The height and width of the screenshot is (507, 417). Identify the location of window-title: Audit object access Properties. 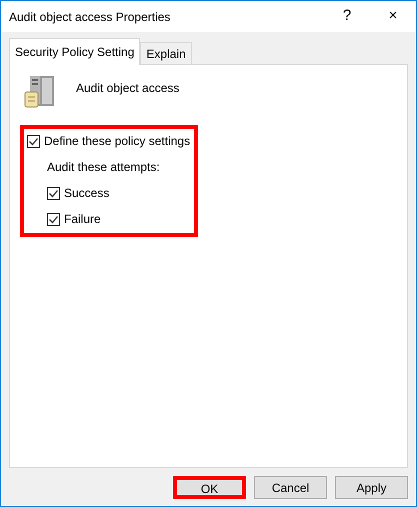
(90, 17).